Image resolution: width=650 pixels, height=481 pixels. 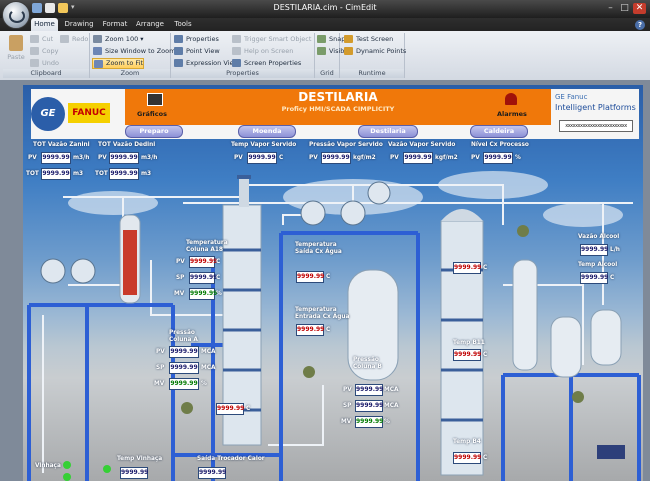 What do you see at coordinates (322, 313) in the screenshot?
I see `label-temp-entrada-cx-agua: Temperatura Entrada Cx Água` at bounding box center [322, 313].